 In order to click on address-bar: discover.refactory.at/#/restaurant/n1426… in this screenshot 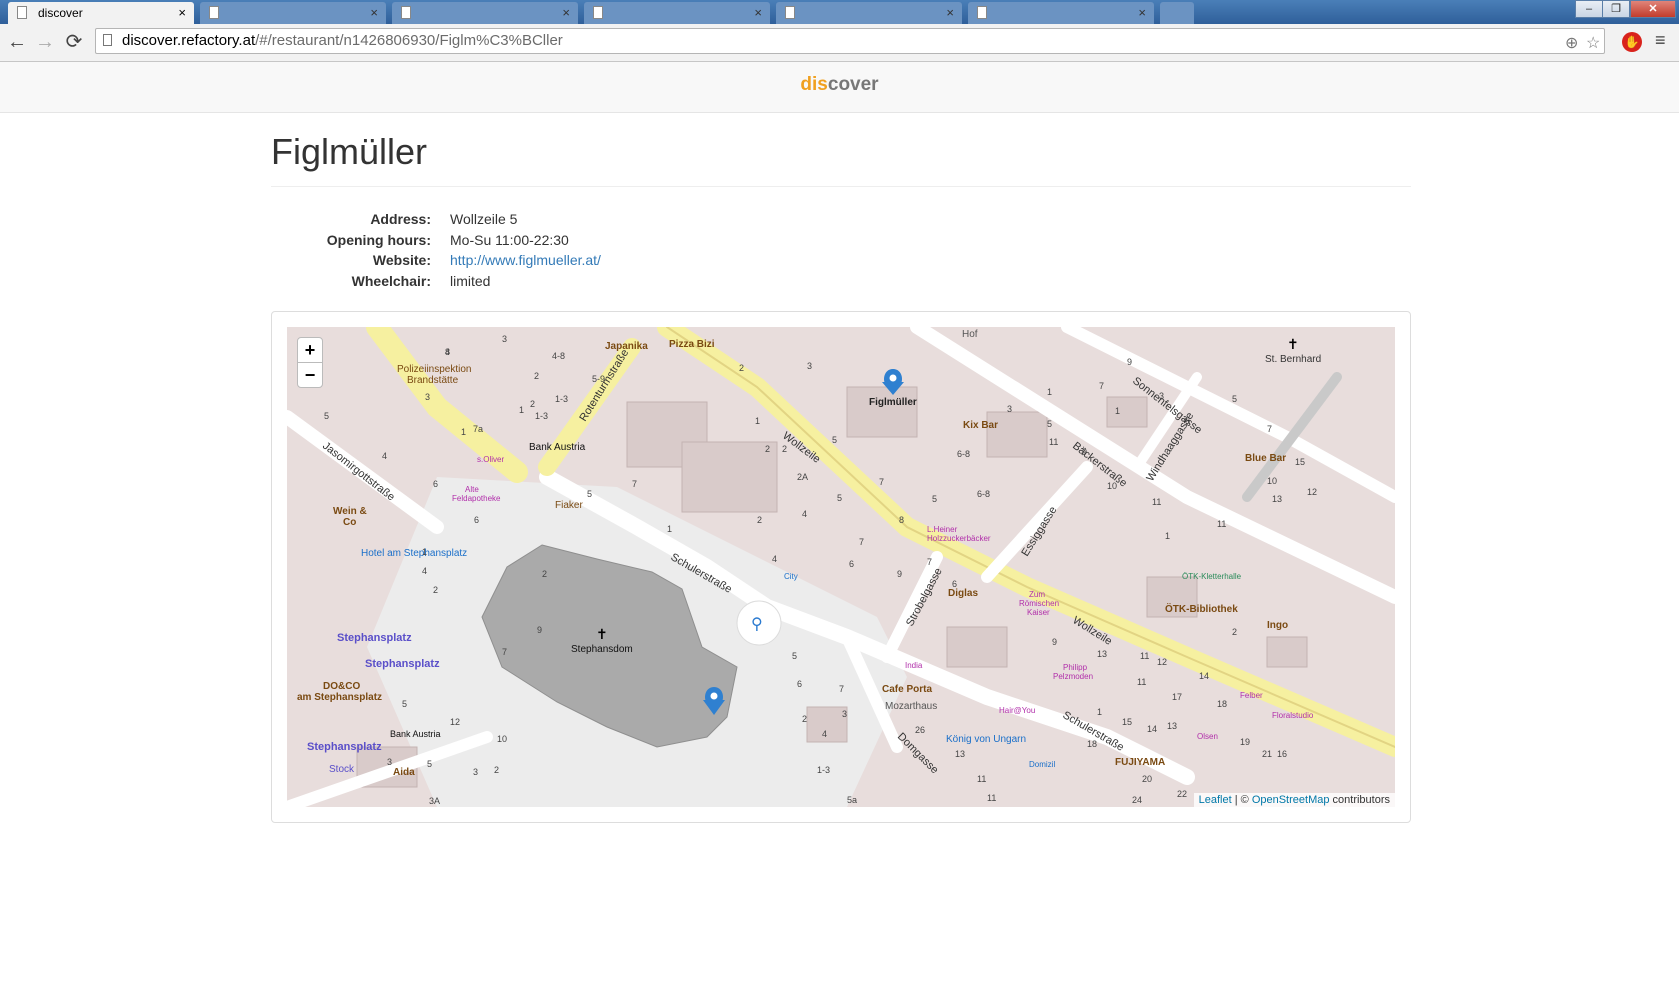, I will do `click(850, 41)`.